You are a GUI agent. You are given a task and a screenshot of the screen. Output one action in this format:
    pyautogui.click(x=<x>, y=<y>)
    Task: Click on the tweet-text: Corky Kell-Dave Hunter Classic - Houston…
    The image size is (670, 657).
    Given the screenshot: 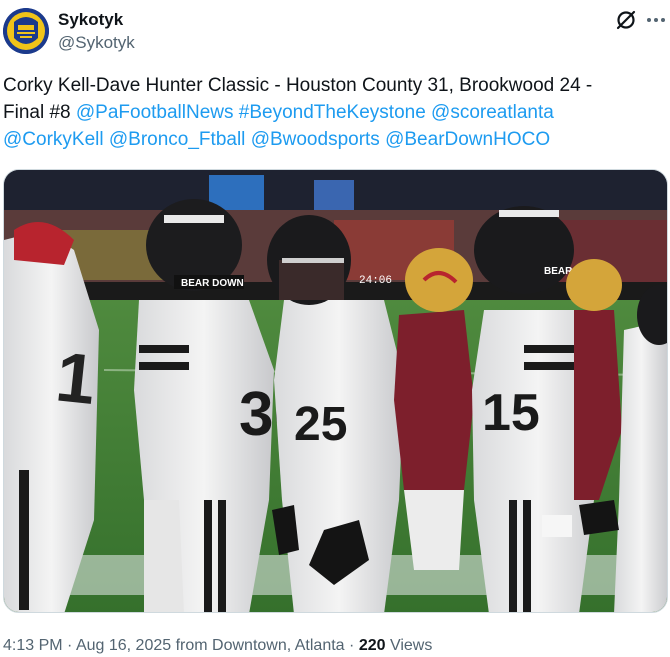 What is the action you would take?
    pyautogui.click(x=333, y=112)
    